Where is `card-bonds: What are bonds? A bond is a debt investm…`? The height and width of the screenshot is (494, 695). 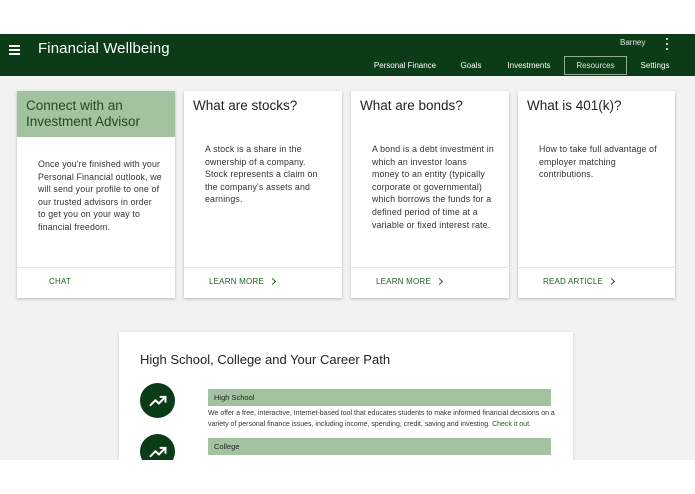 card-bonds: What are bonds? A bond is a debt investm… is located at coordinates (430, 194).